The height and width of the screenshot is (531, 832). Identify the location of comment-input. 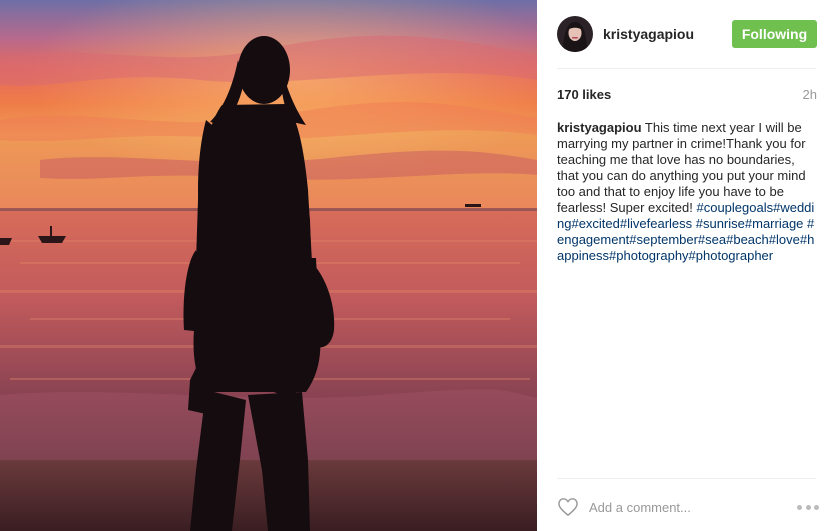
(693, 507).